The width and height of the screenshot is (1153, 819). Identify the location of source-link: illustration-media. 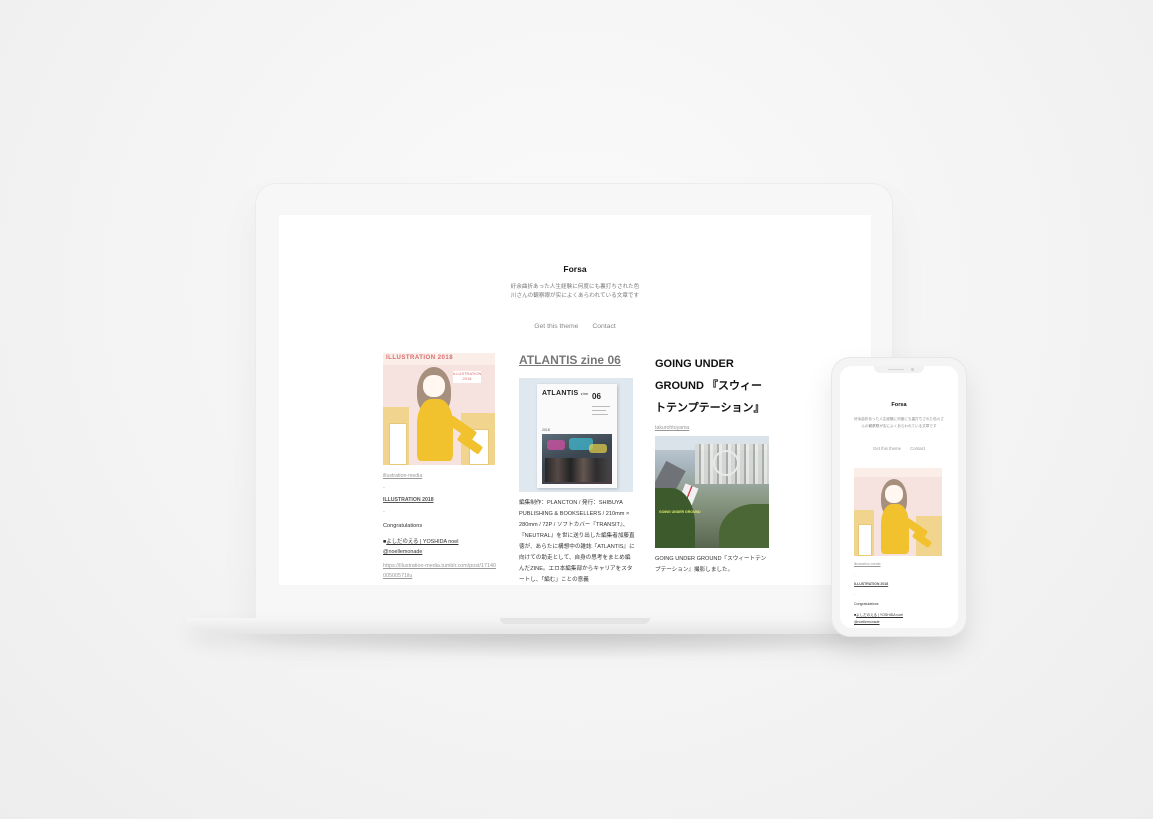
(440, 476).